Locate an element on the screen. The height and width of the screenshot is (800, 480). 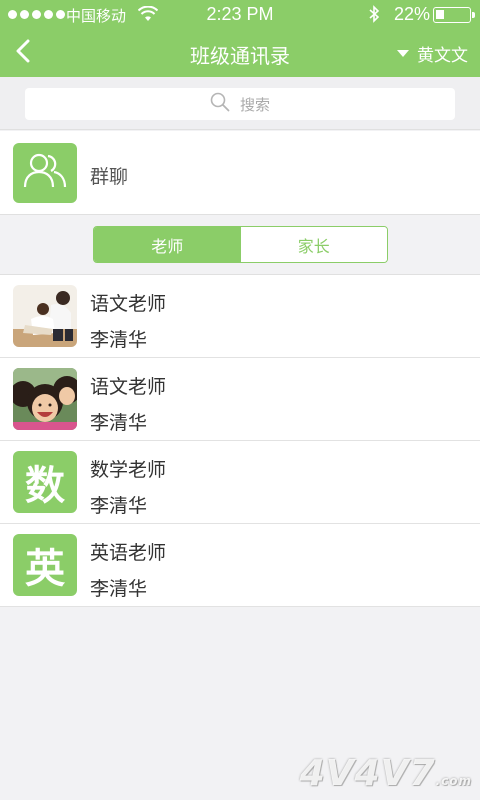
search-icon is located at coordinates (220, 104).